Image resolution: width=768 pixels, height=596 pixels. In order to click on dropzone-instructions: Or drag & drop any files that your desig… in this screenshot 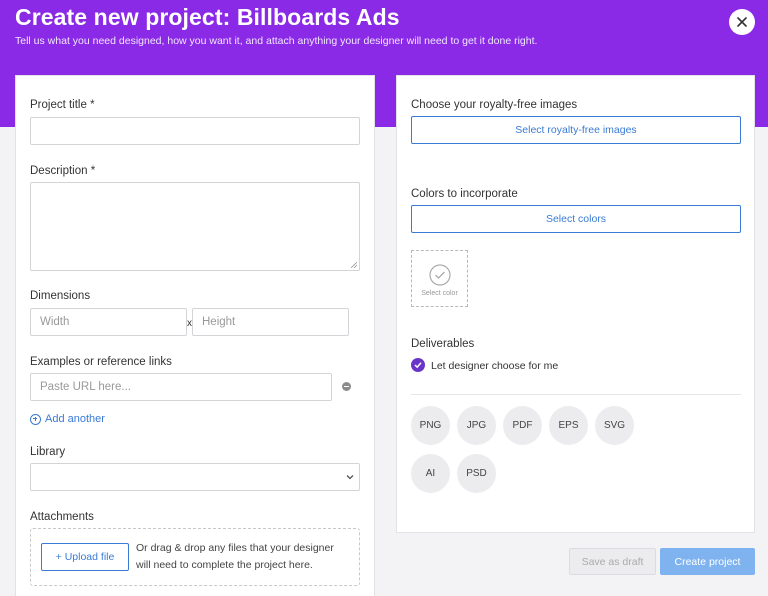, I will do `click(235, 557)`.